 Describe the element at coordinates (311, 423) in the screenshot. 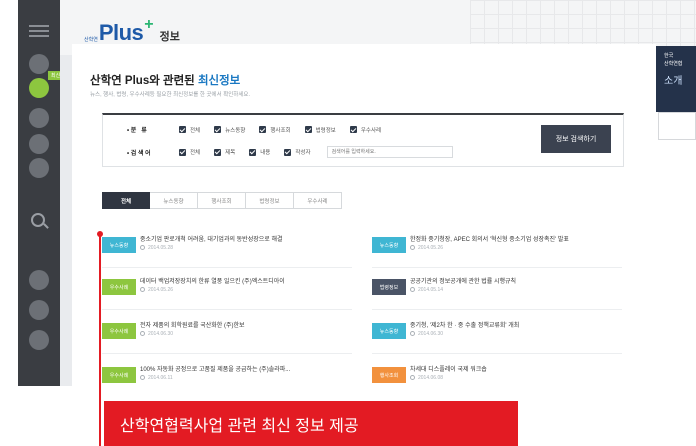

I see `caption-banner: 산학연협력사업 관련 최신 정보 제공` at that location.